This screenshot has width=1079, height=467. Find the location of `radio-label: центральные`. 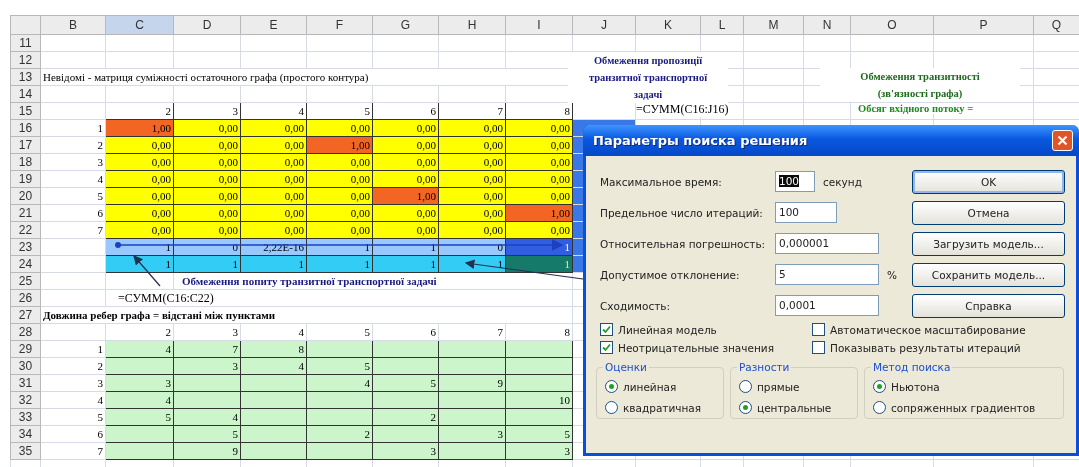

radio-label: центральные is located at coordinates (794, 407).